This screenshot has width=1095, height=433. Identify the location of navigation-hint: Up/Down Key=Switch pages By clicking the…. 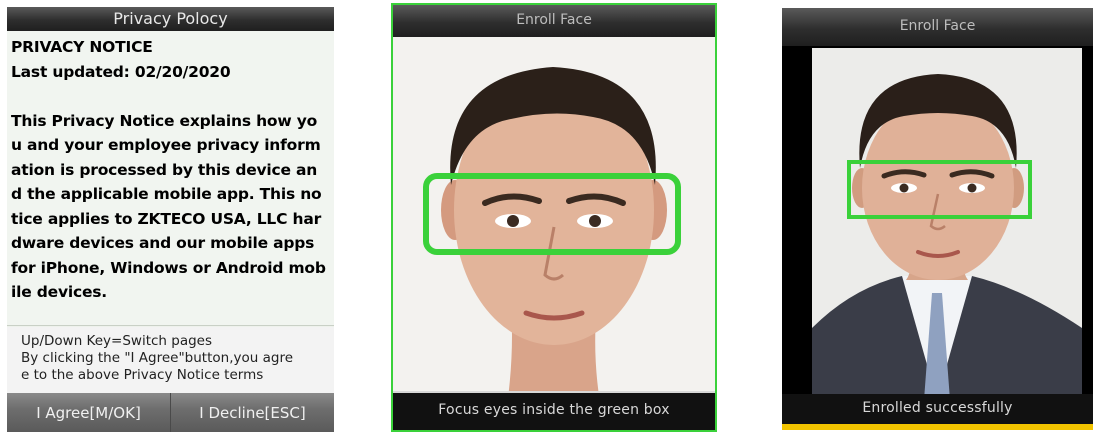
(170, 360).